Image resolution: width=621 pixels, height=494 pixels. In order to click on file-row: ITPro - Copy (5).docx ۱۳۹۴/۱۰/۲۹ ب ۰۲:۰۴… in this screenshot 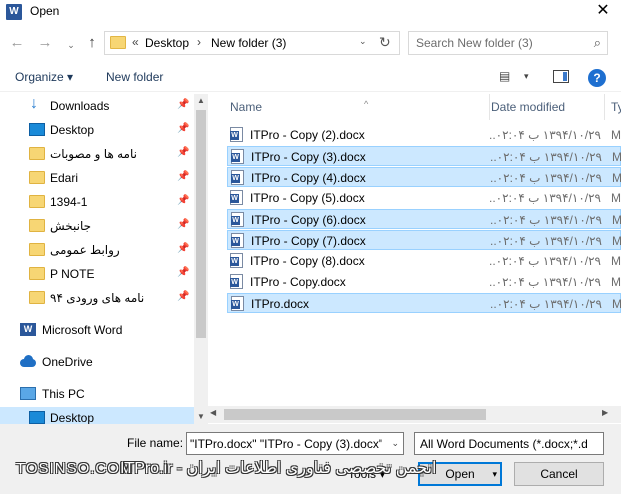, I will do `click(424, 198)`.